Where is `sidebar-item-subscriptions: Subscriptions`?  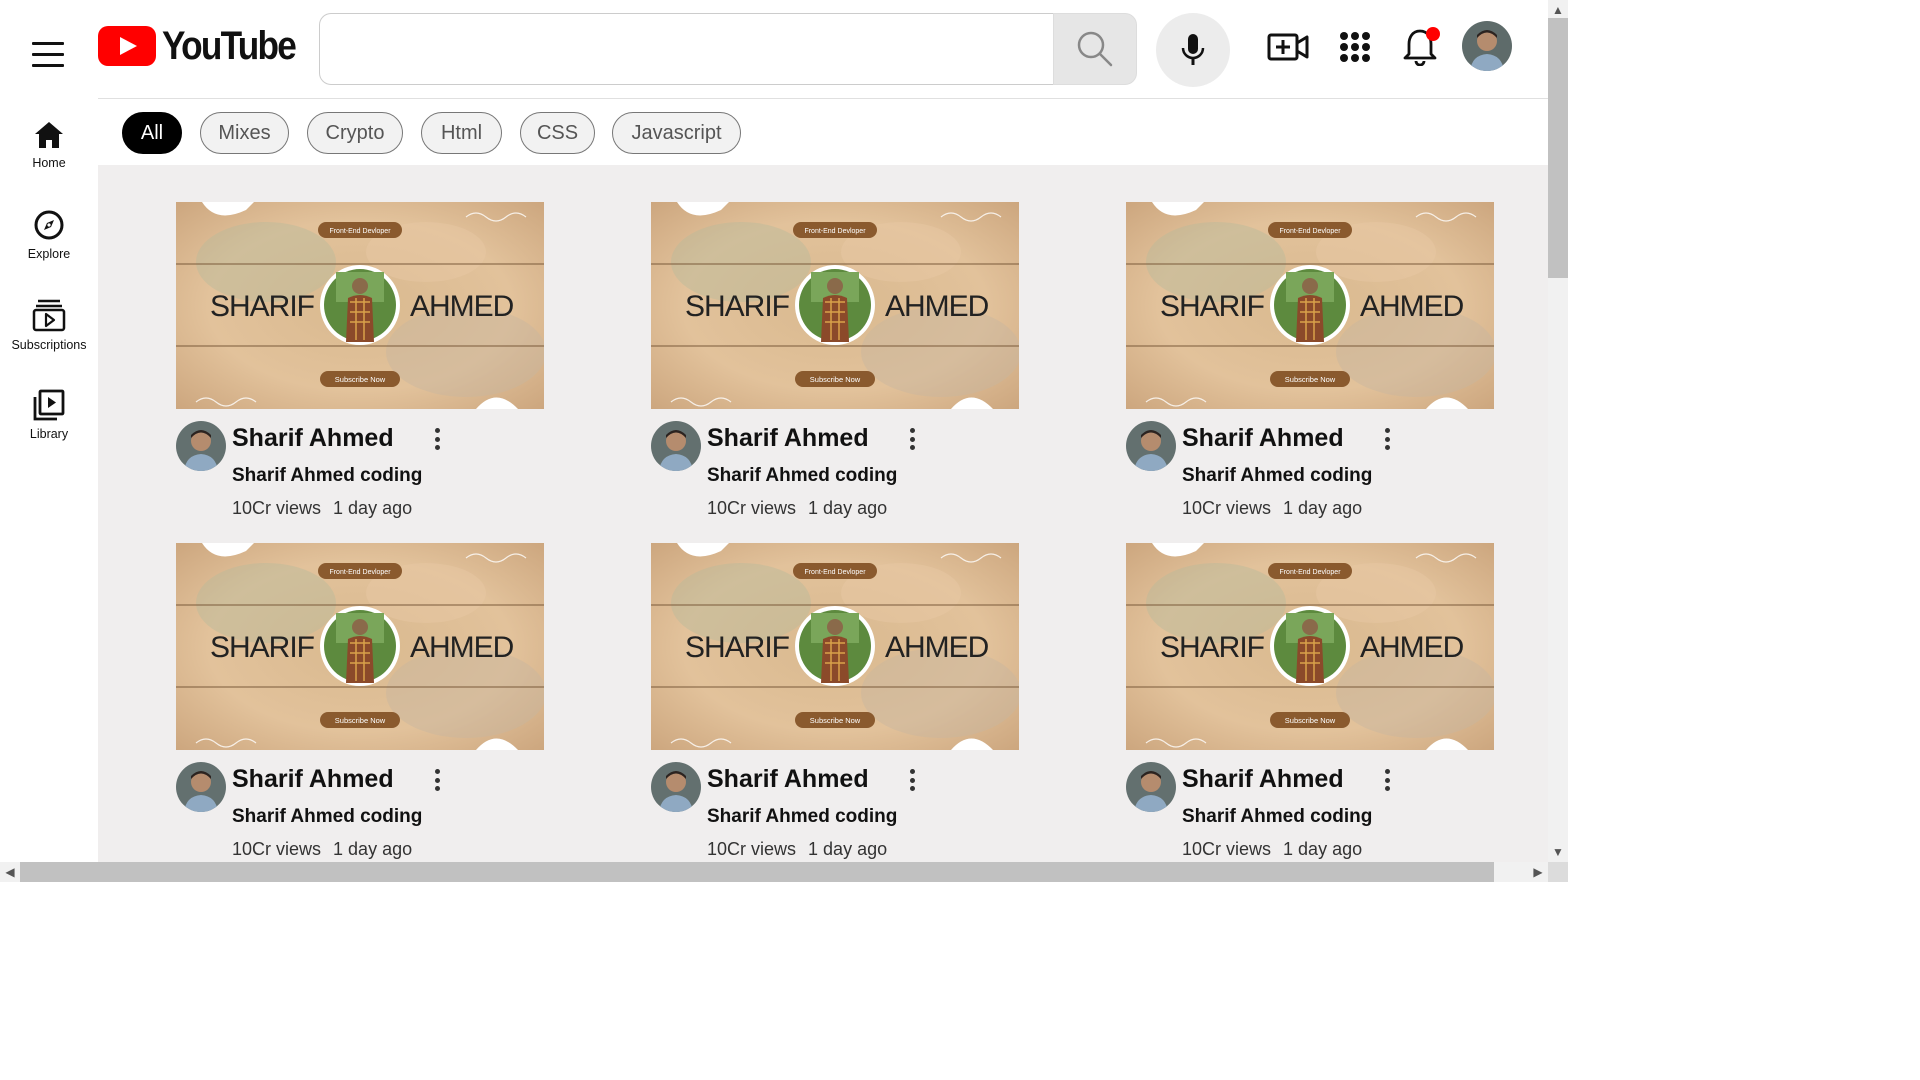 sidebar-item-subscriptions: Subscriptions is located at coordinates (49, 325).